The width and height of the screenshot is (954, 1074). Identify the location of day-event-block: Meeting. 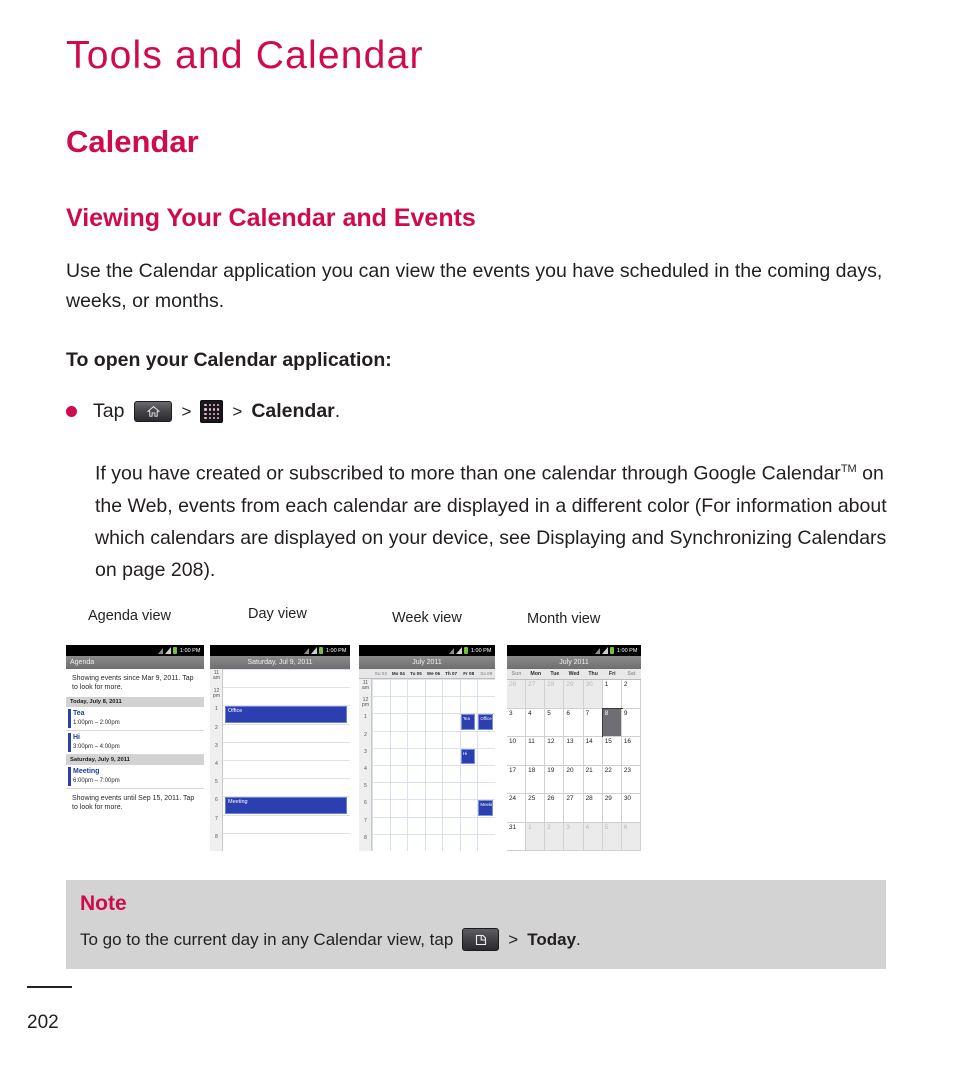
(286, 805).